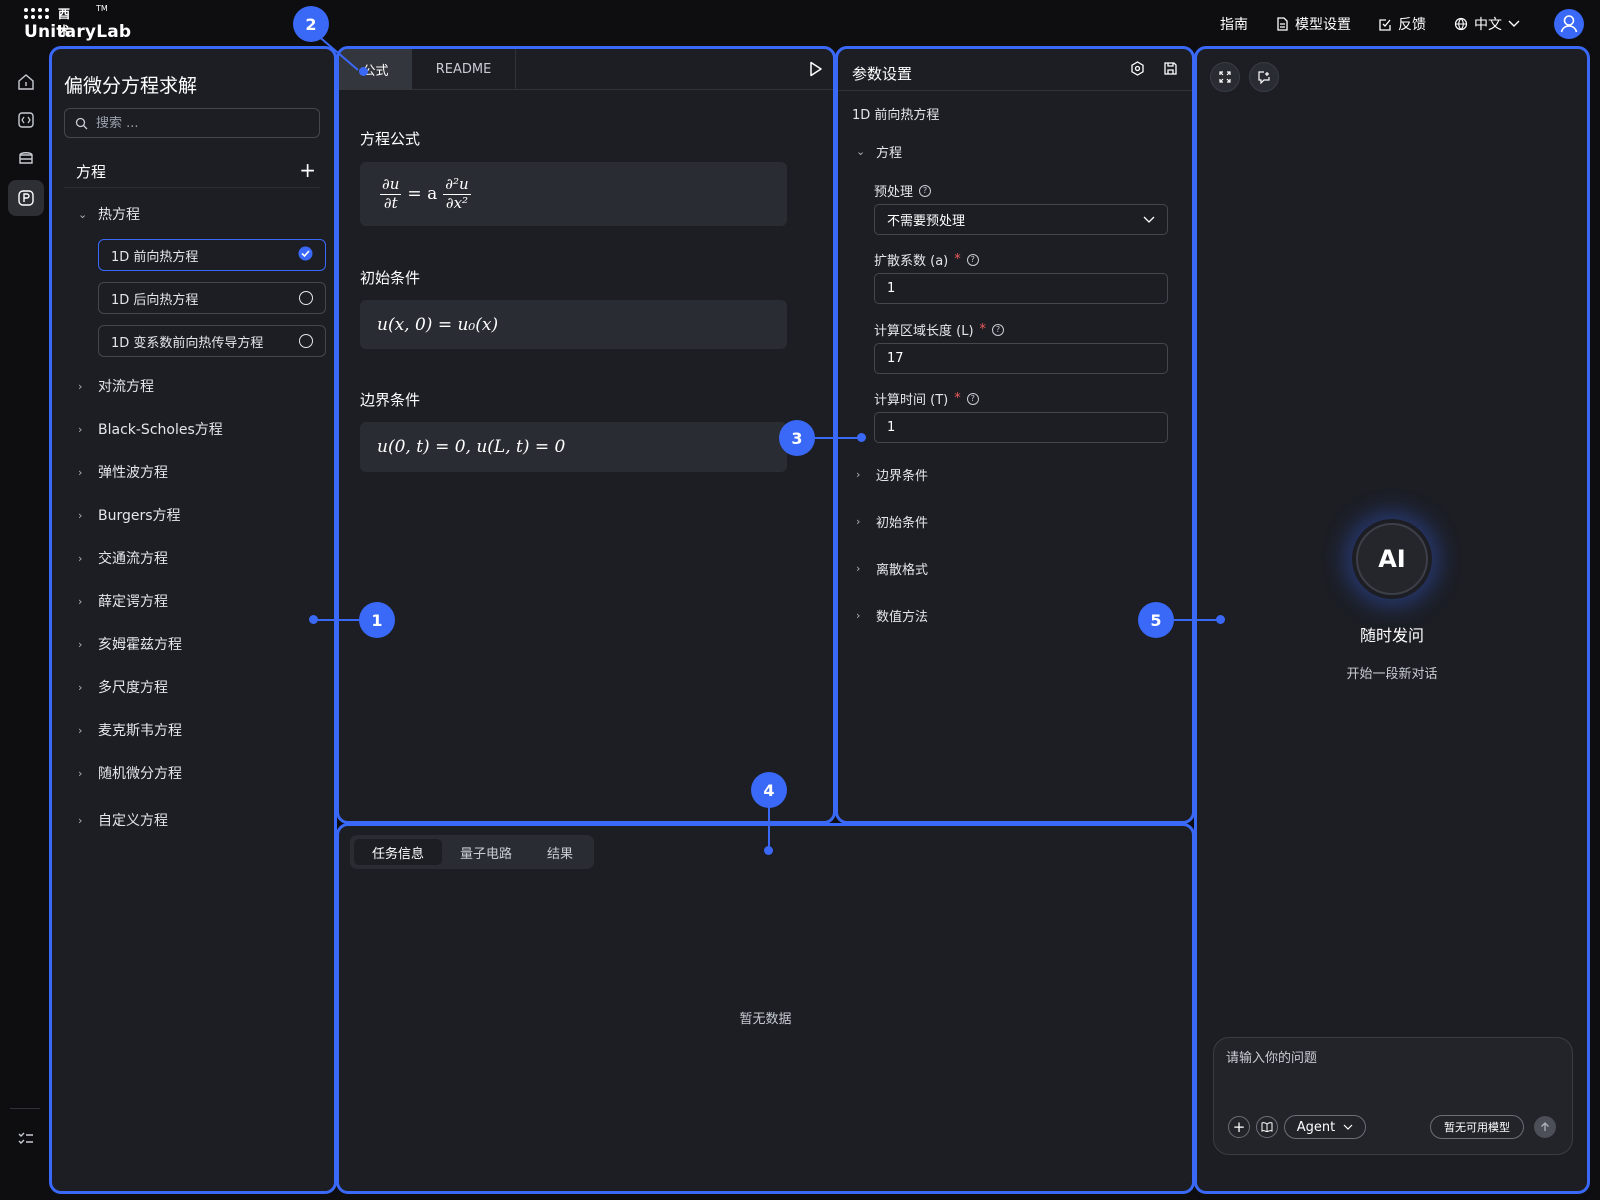 This screenshot has height=1200, width=1600. What do you see at coordinates (769, 790) in the screenshot?
I see `callout-marker-4: 4` at bounding box center [769, 790].